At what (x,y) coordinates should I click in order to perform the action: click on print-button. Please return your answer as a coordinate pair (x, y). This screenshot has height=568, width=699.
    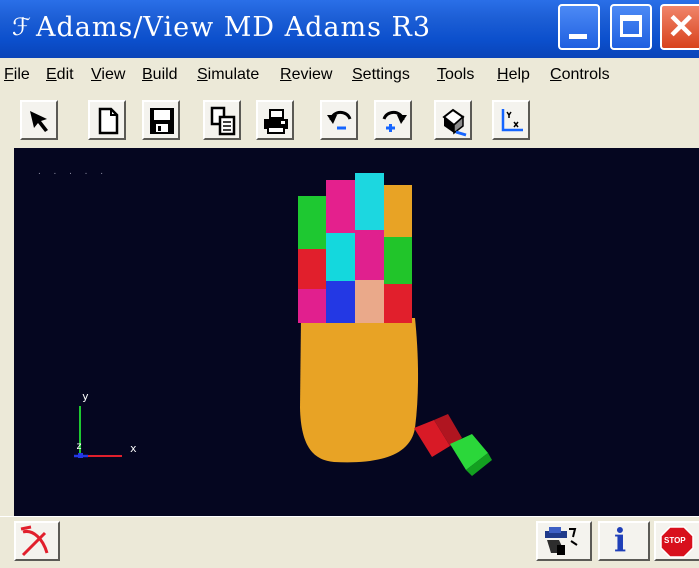
    Looking at the image, I should click on (275, 120).